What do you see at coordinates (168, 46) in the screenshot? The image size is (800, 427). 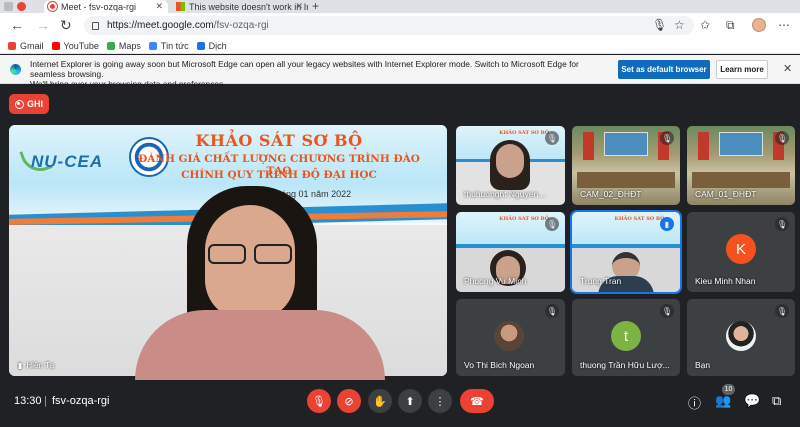 I see `bookmark-news: Tin tức` at bounding box center [168, 46].